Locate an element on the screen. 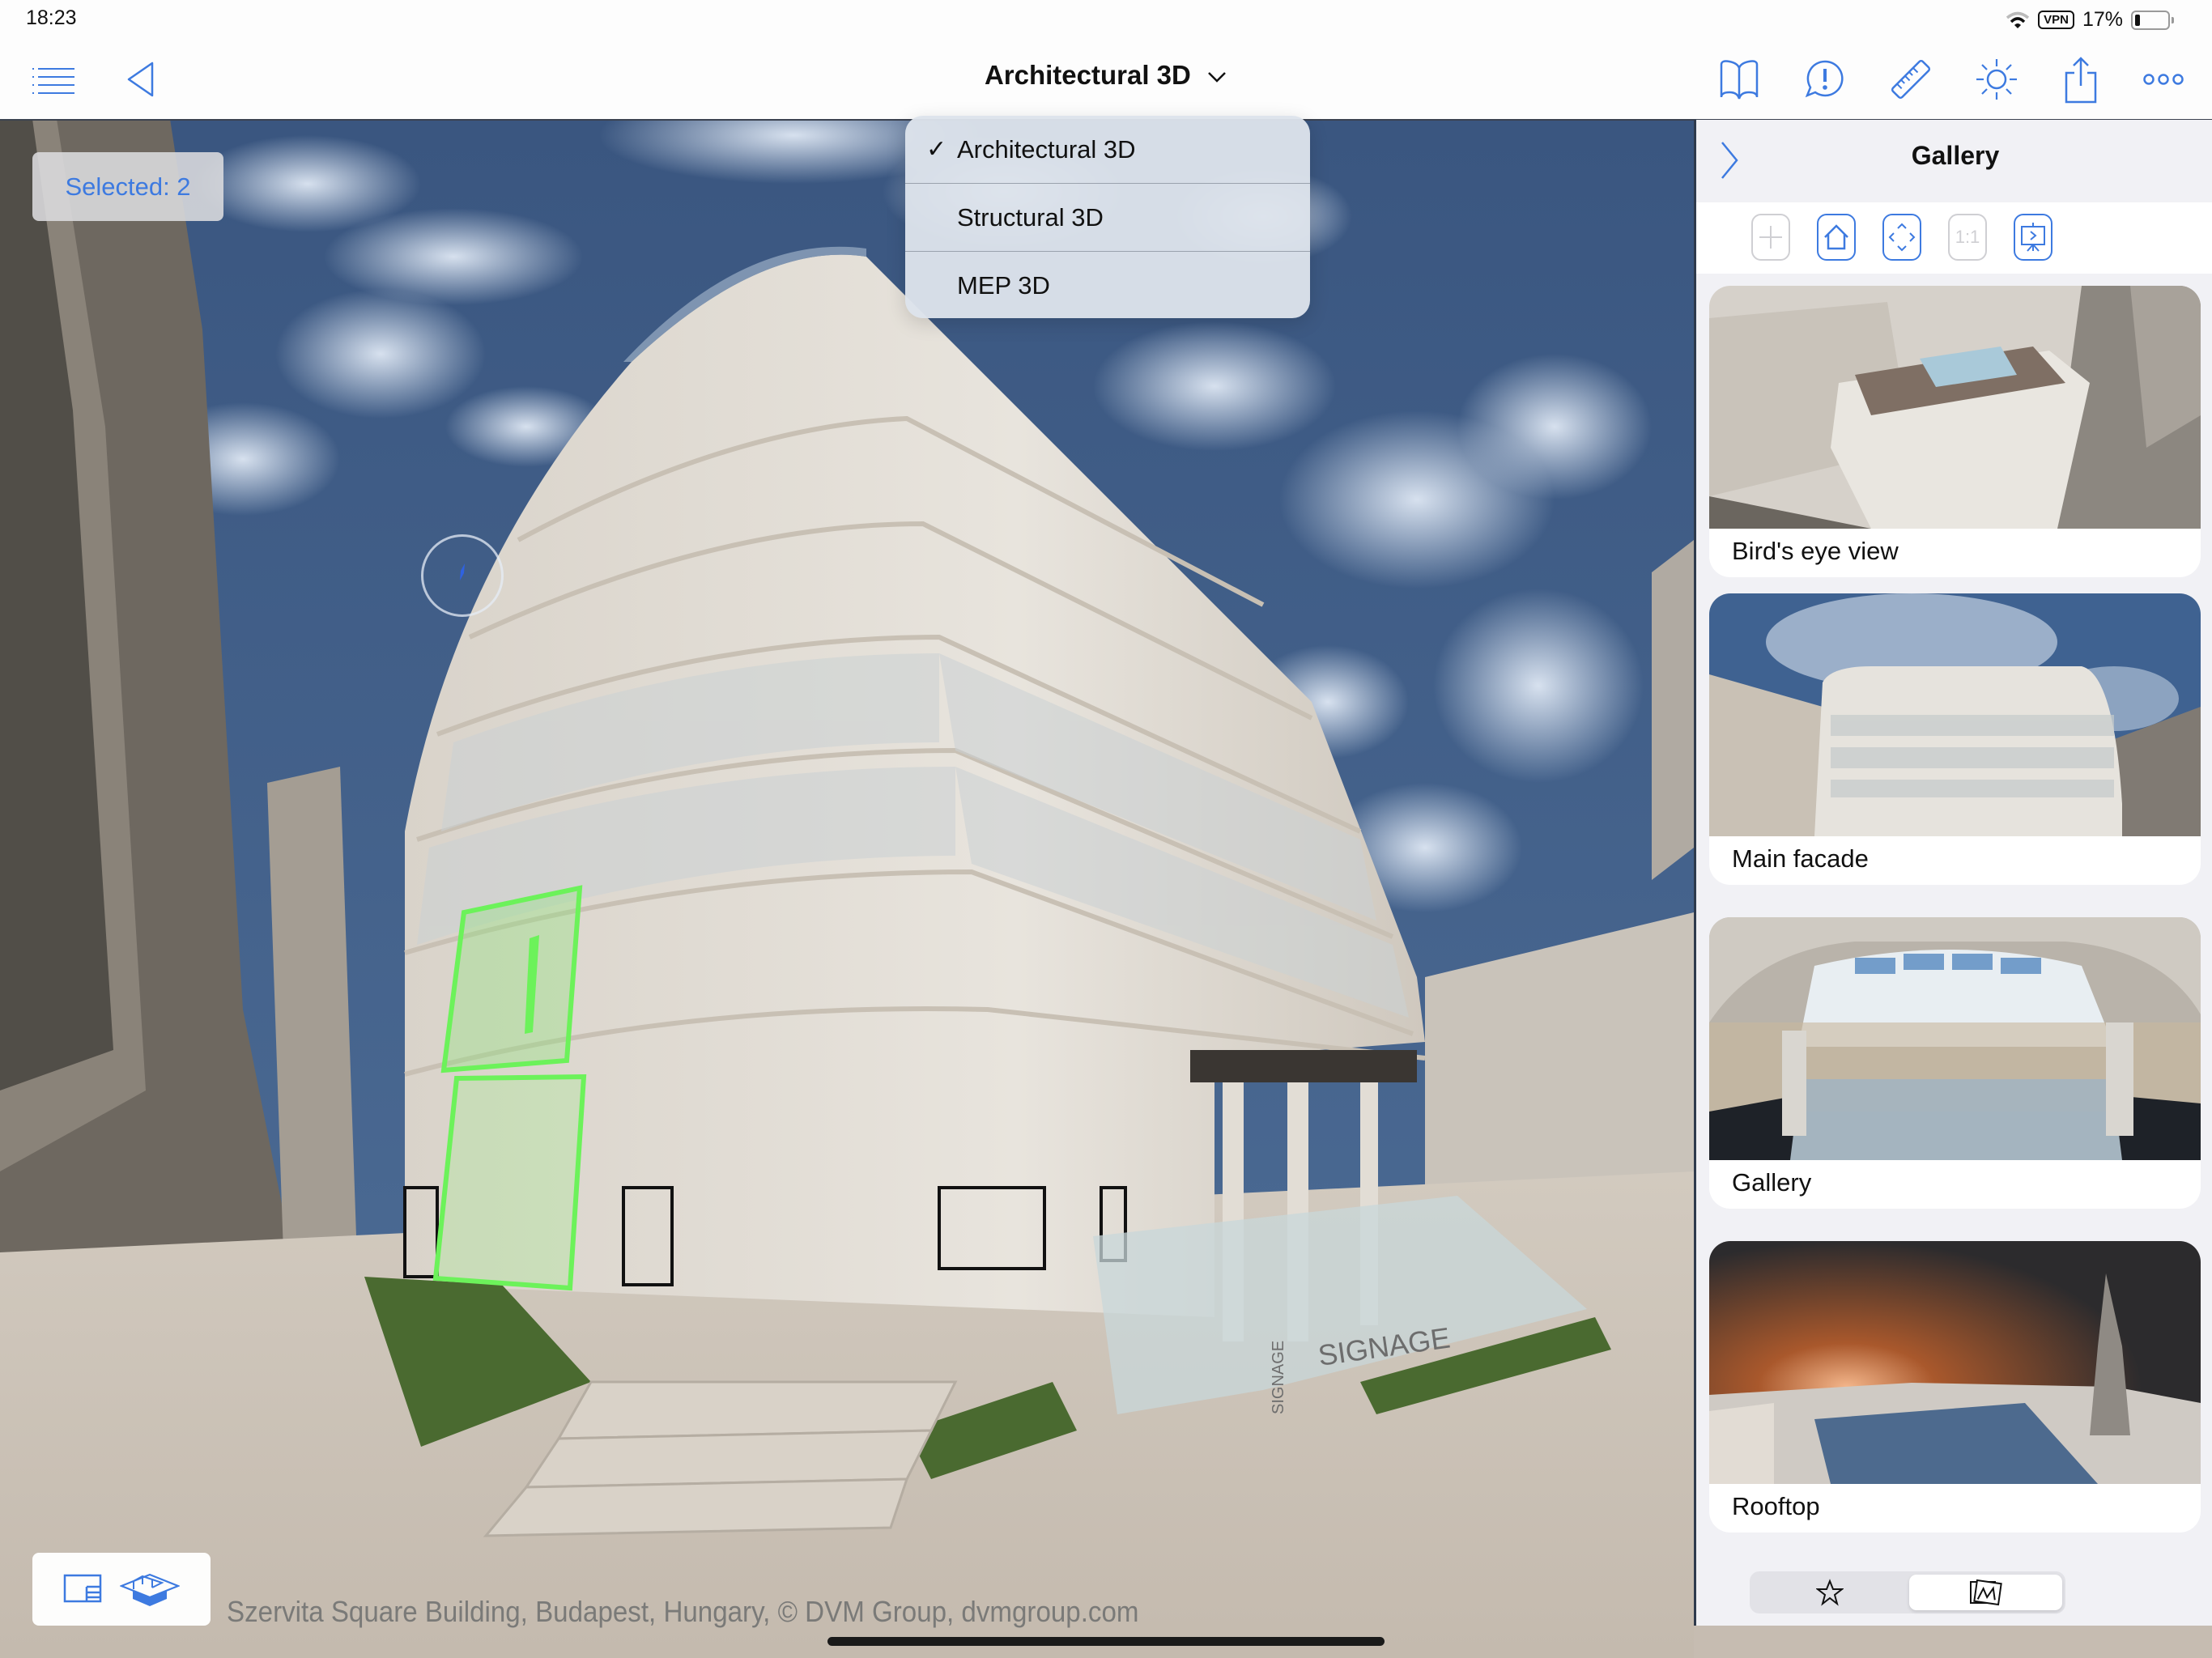  one-to-one-icon: 1:1 is located at coordinates (1967, 237).